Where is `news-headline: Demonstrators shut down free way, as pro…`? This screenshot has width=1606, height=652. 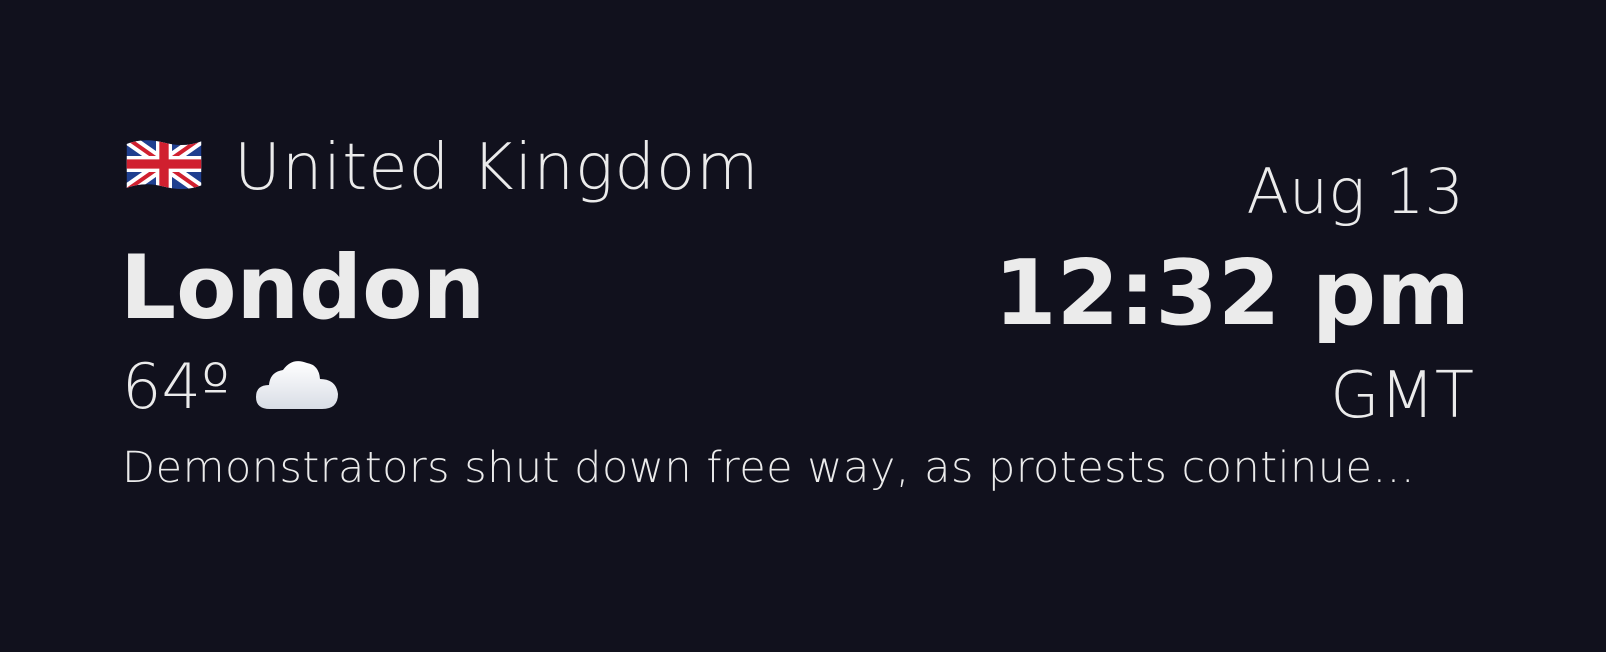
news-headline: Demonstrators shut down free way, as pro… is located at coordinates (768, 468).